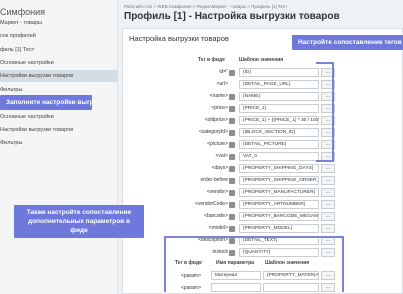 This screenshot has height=294, width=403. What do you see at coordinates (188, 263) in the screenshot?
I see `param-col-header-tag: Тег в фиде` at bounding box center [188, 263].